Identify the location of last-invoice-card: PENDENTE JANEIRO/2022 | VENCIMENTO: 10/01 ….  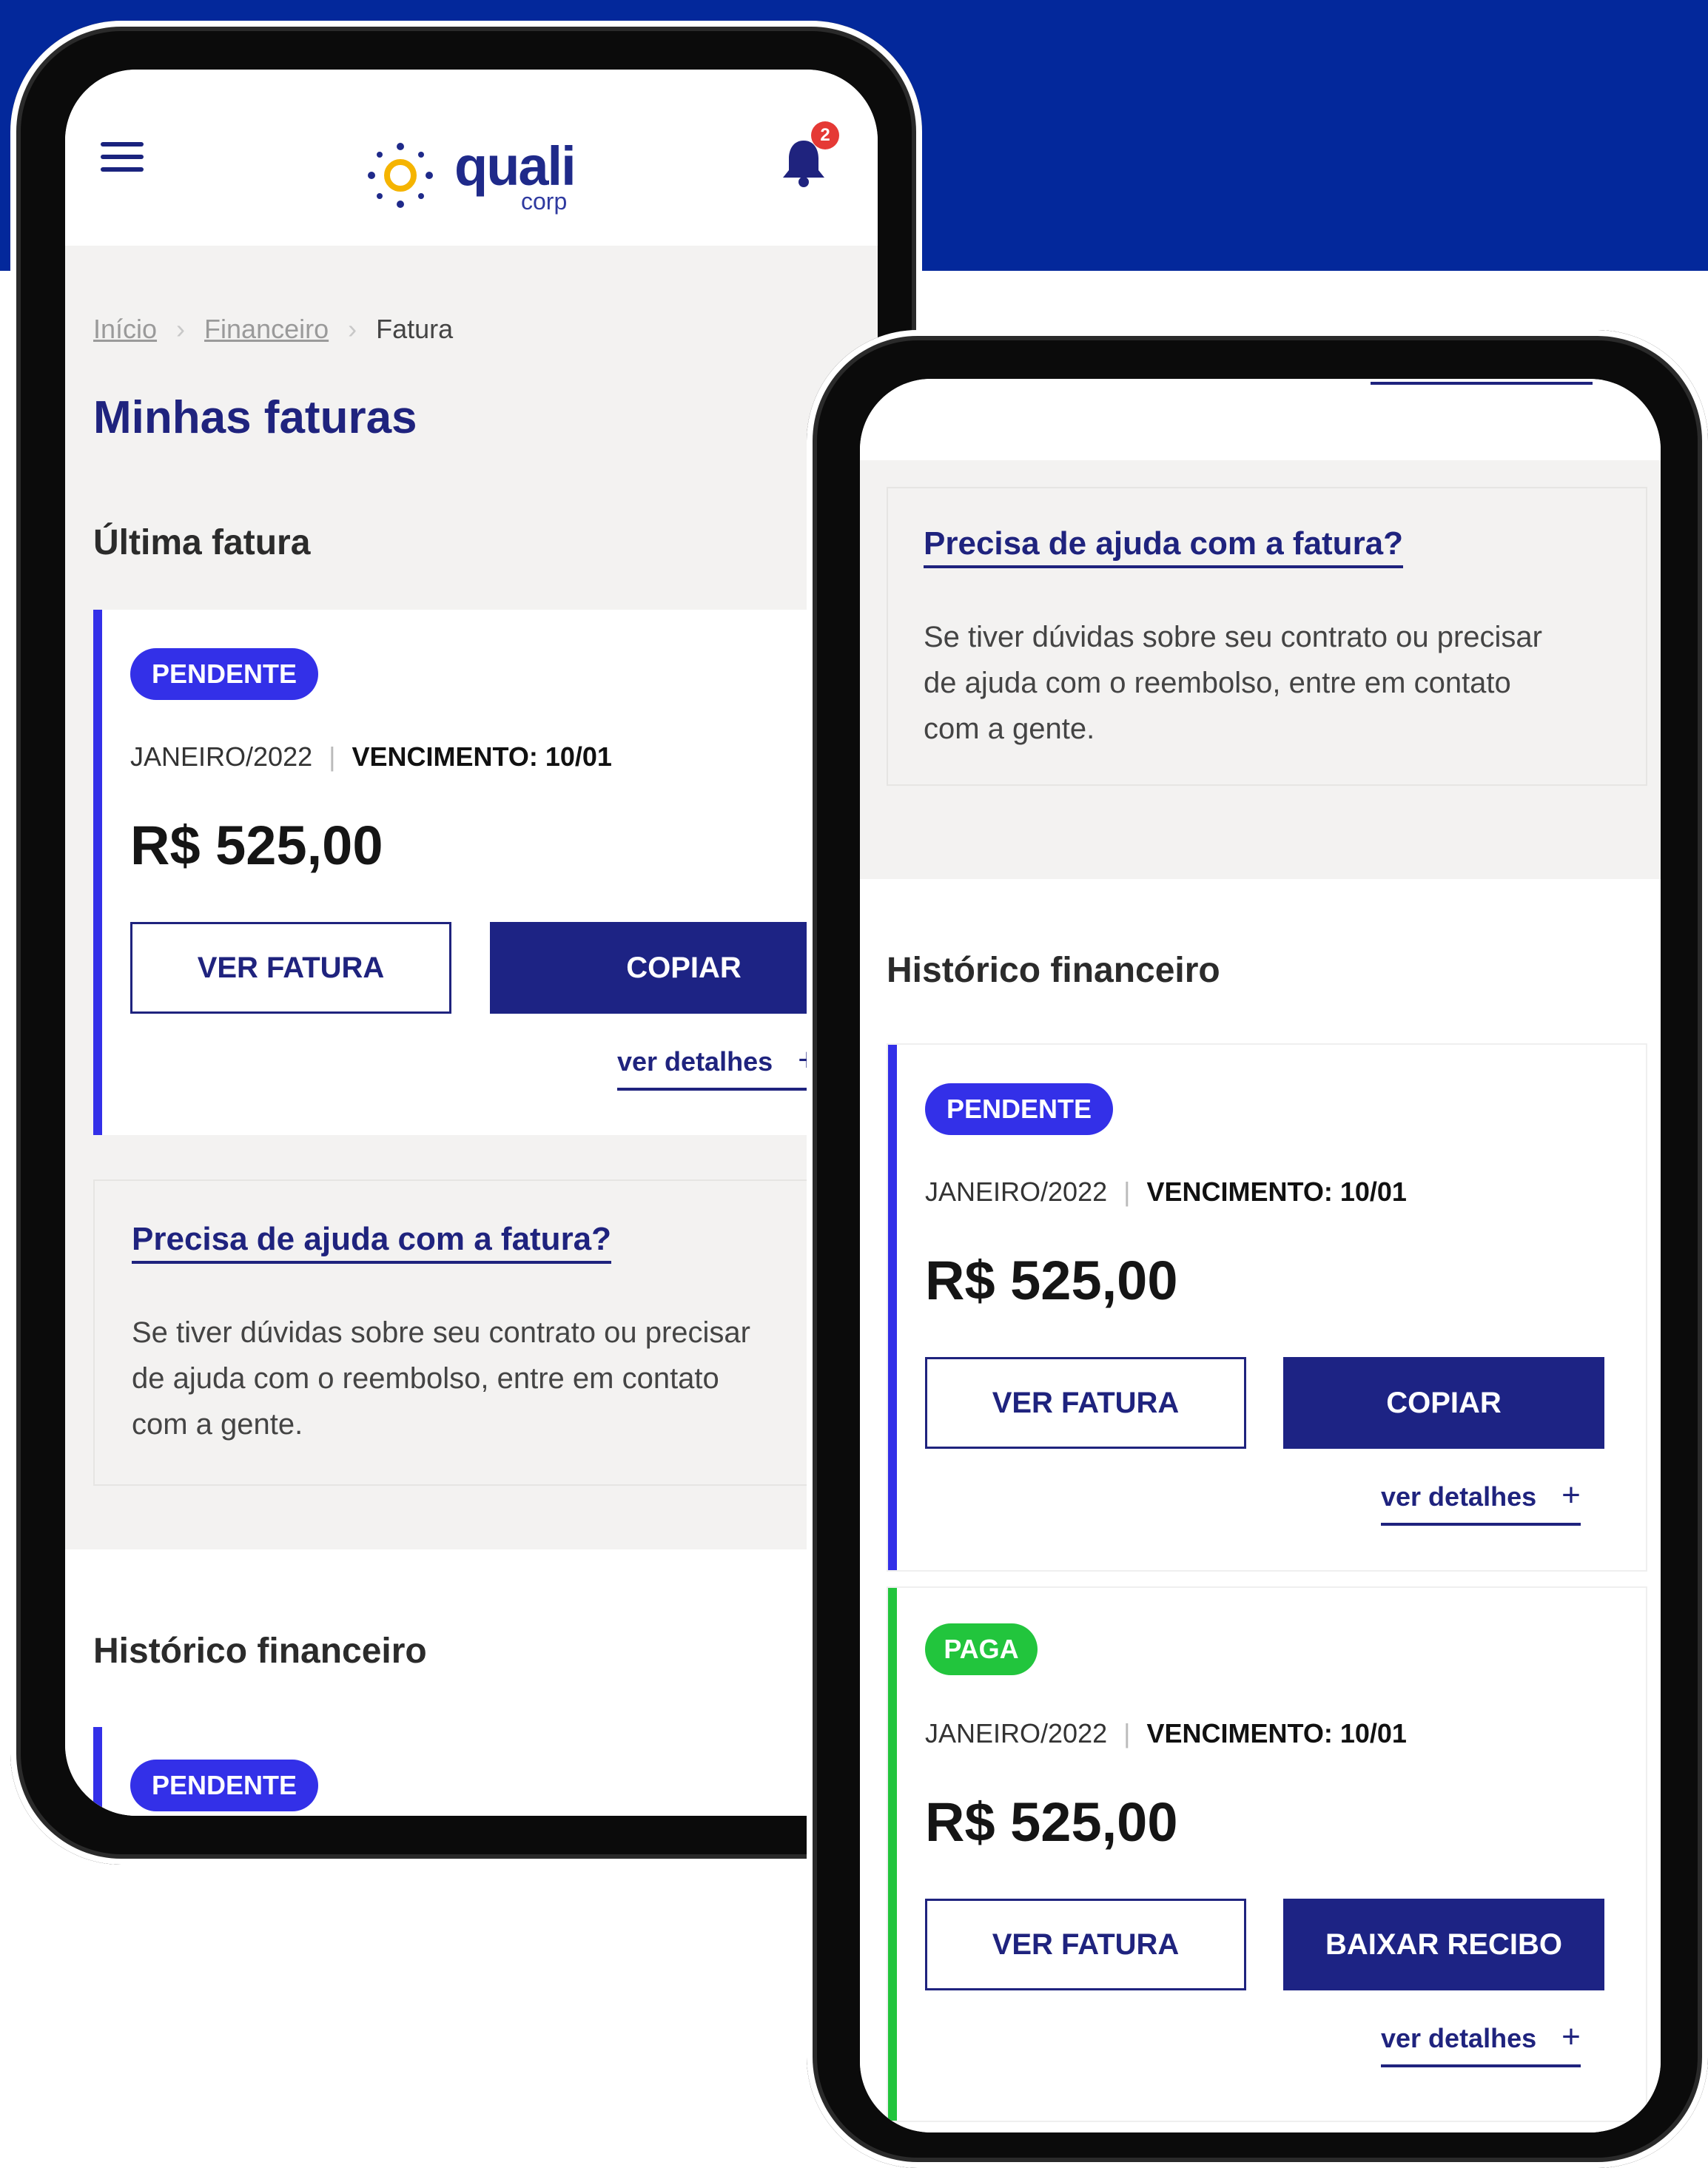
(485, 872).